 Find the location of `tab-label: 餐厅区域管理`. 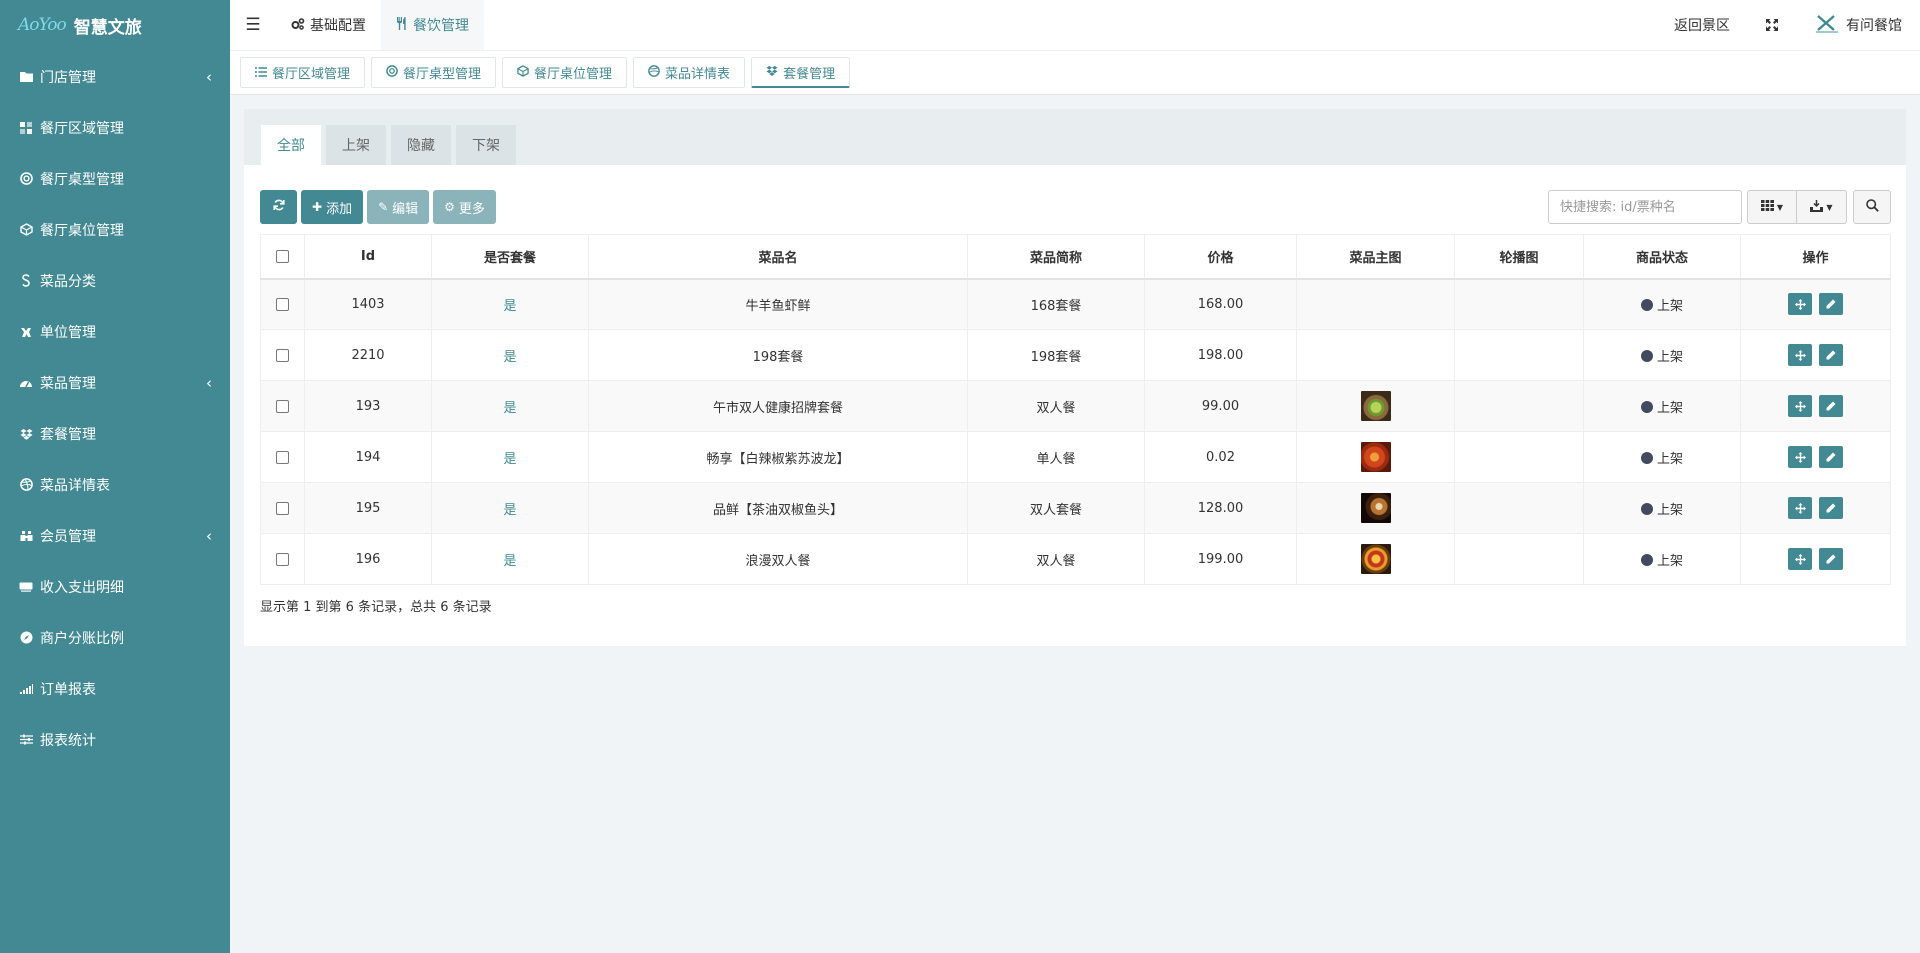

tab-label: 餐厅区域管理 is located at coordinates (311, 74).